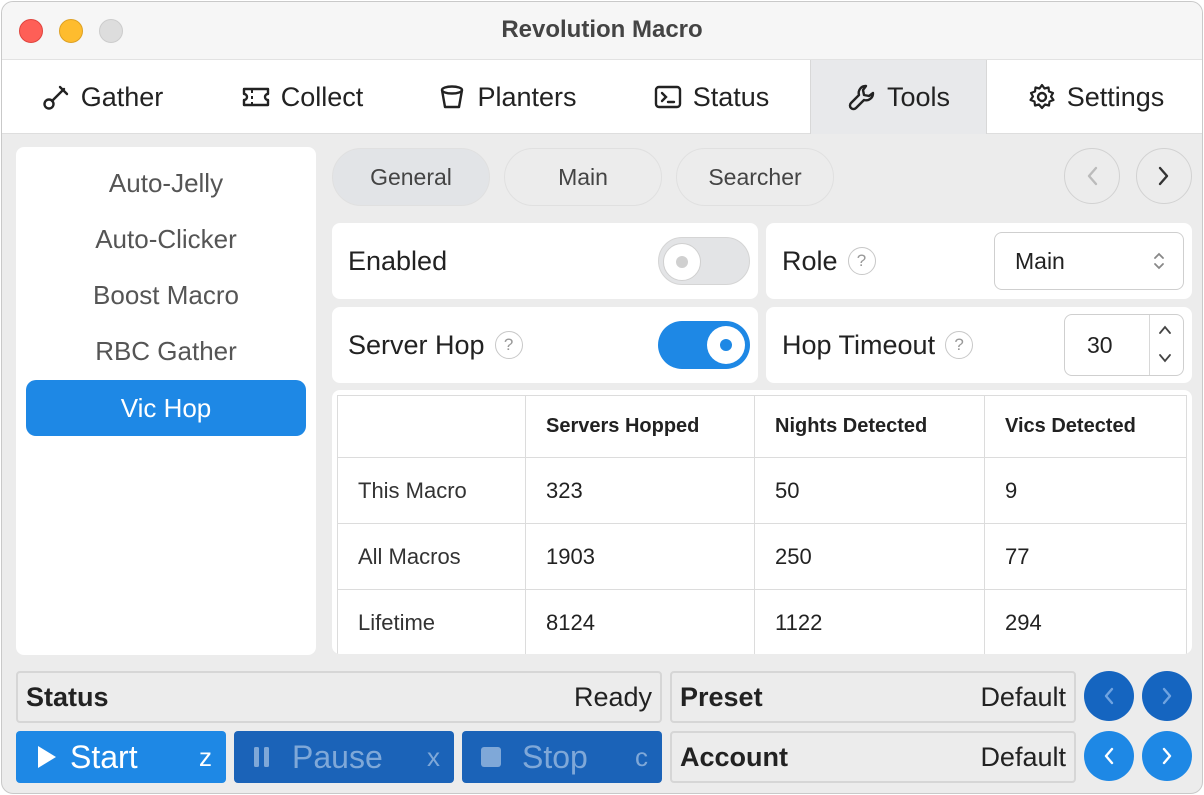 The width and height of the screenshot is (1204, 795). Describe the element at coordinates (452, 97) in the screenshot. I see `pot-icon` at that location.